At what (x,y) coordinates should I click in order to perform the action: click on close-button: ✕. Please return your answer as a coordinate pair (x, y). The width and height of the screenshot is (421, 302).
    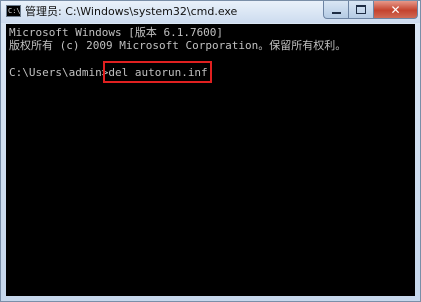
    Looking at the image, I should click on (396, 10).